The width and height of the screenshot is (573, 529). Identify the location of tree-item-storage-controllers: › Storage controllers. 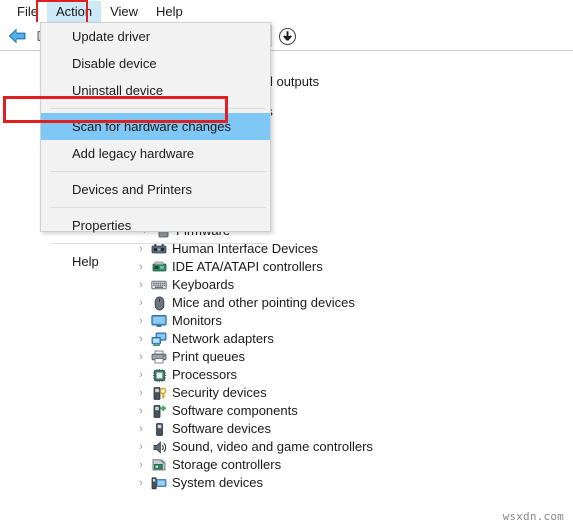
(207, 465).